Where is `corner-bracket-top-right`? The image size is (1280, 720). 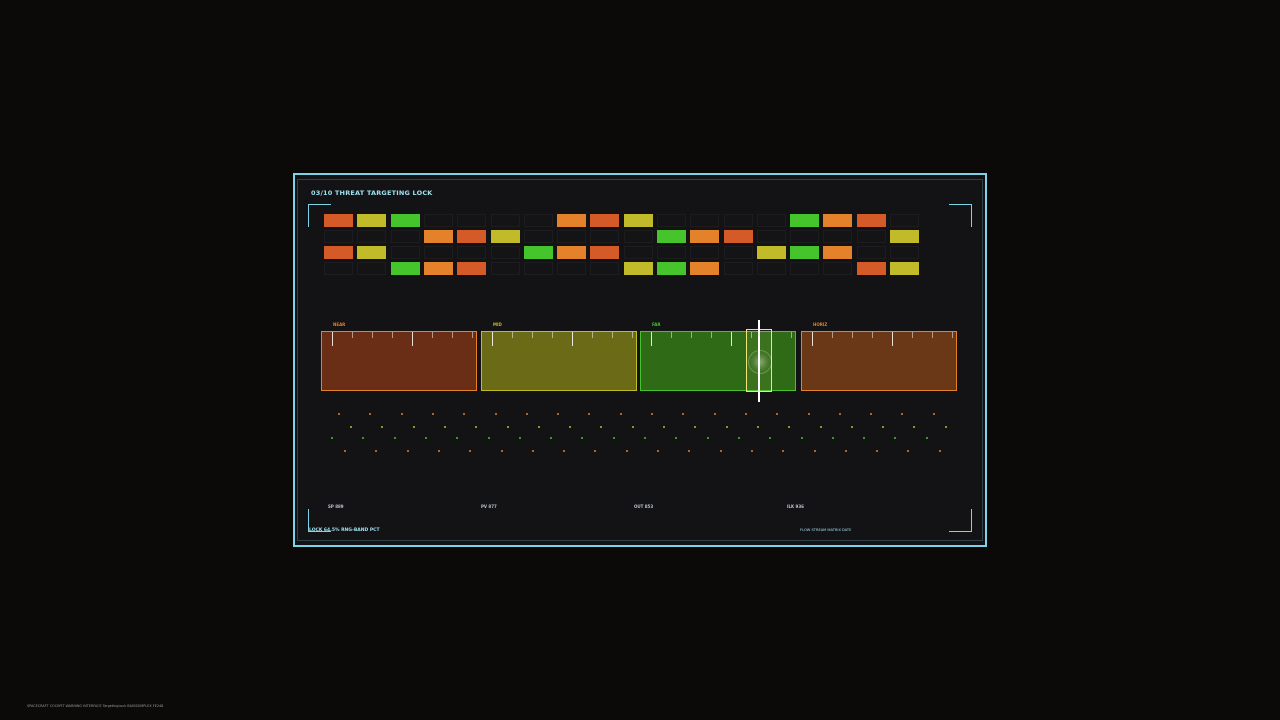 corner-bracket-top-right is located at coordinates (960, 215).